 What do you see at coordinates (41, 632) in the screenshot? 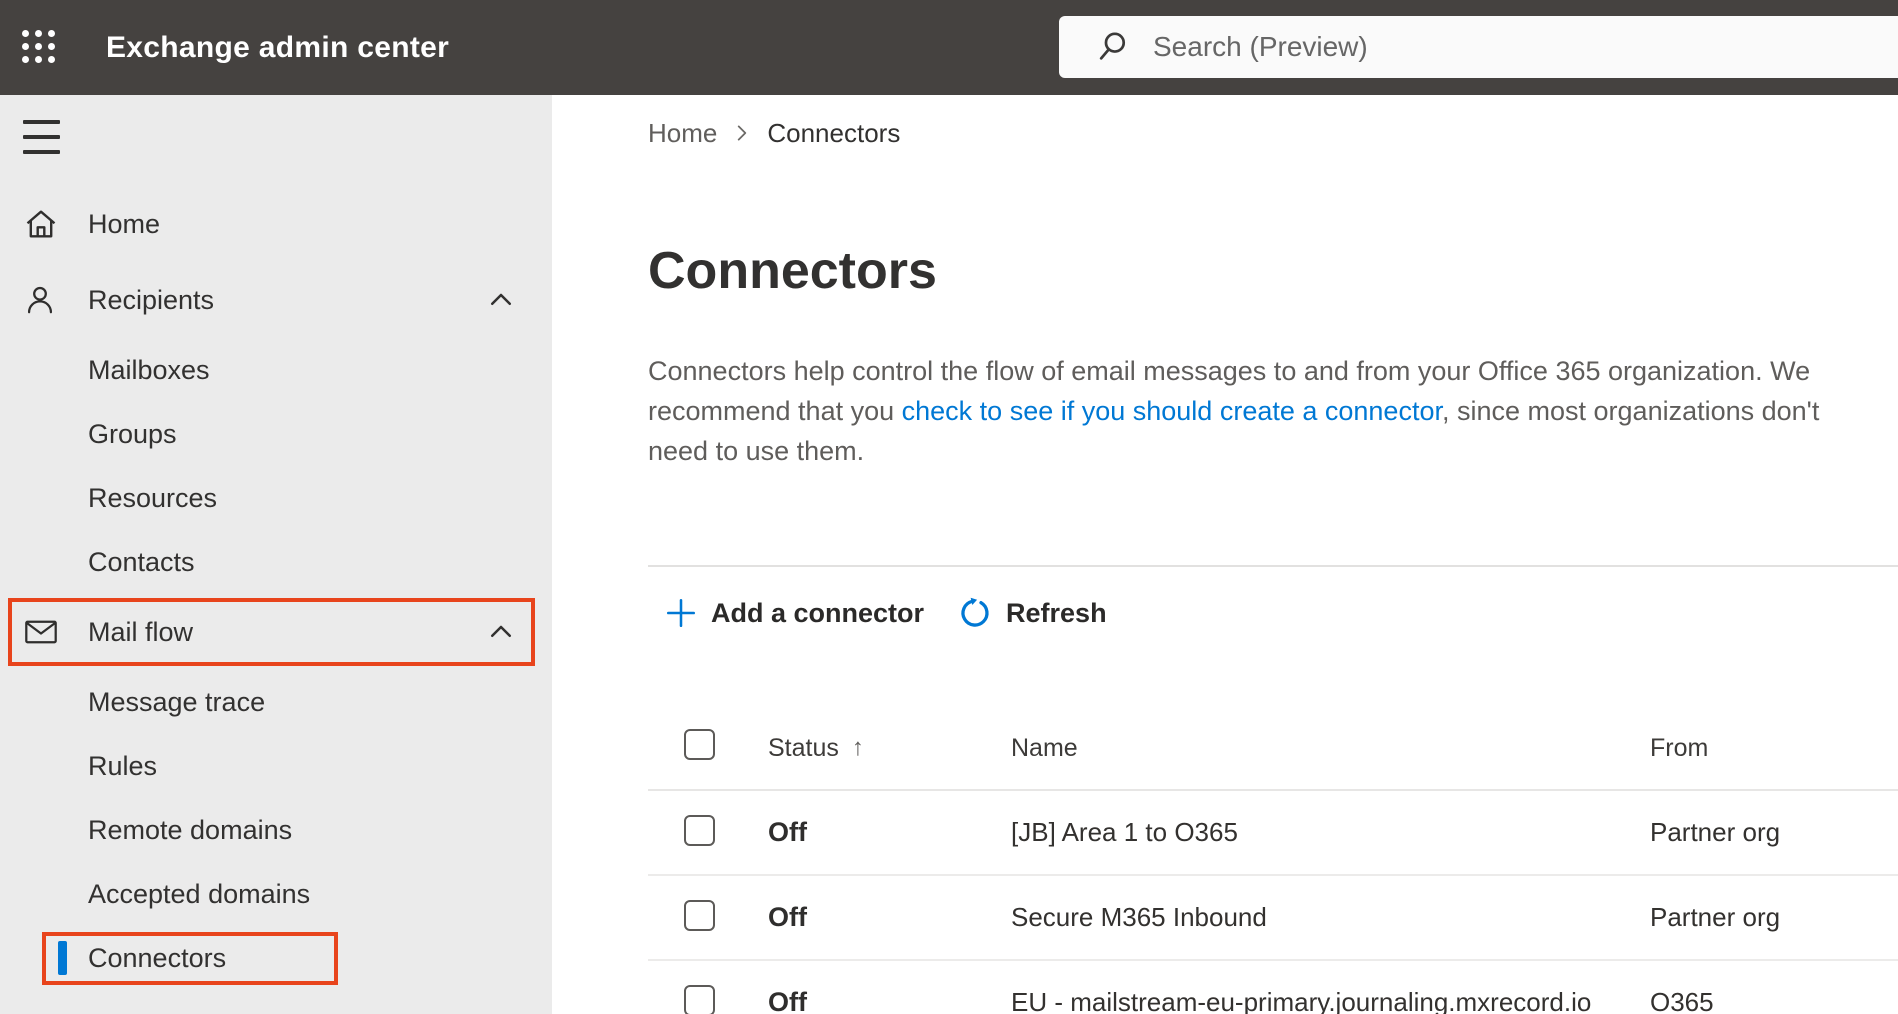
I see `mail-icon` at bounding box center [41, 632].